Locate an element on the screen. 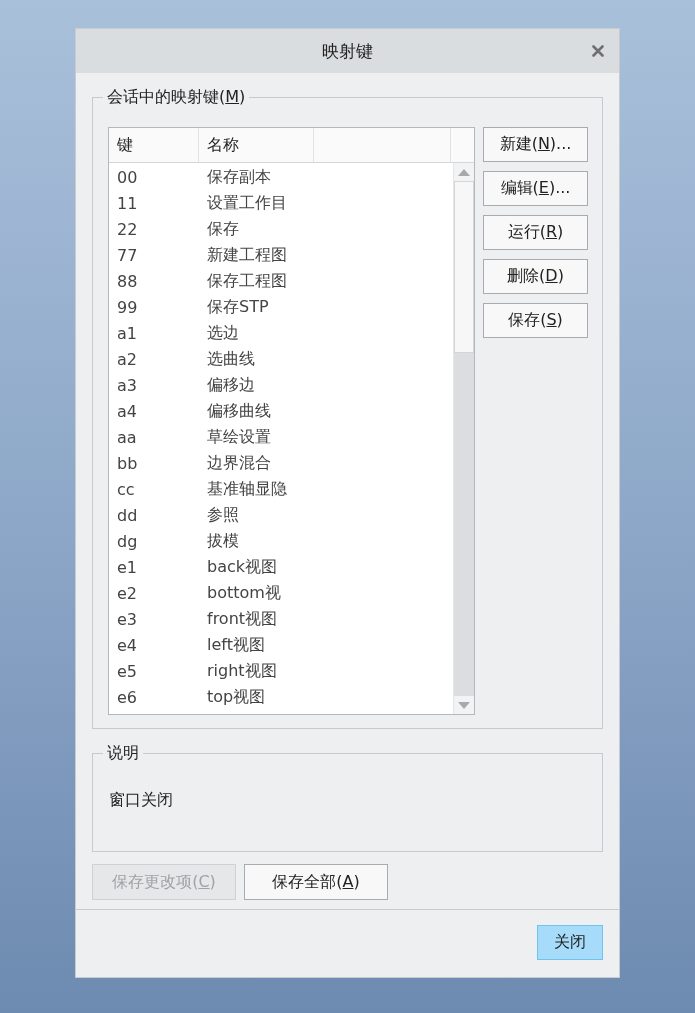 This screenshot has height=1013, width=695. table-cell-text: 77 is located at coordinates (127, 255).